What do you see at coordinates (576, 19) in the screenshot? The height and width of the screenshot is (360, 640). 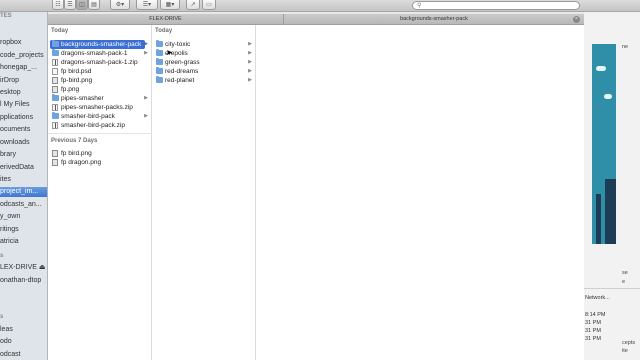 I see `close-tab-icon: ×` at bounding box center [576, 19].